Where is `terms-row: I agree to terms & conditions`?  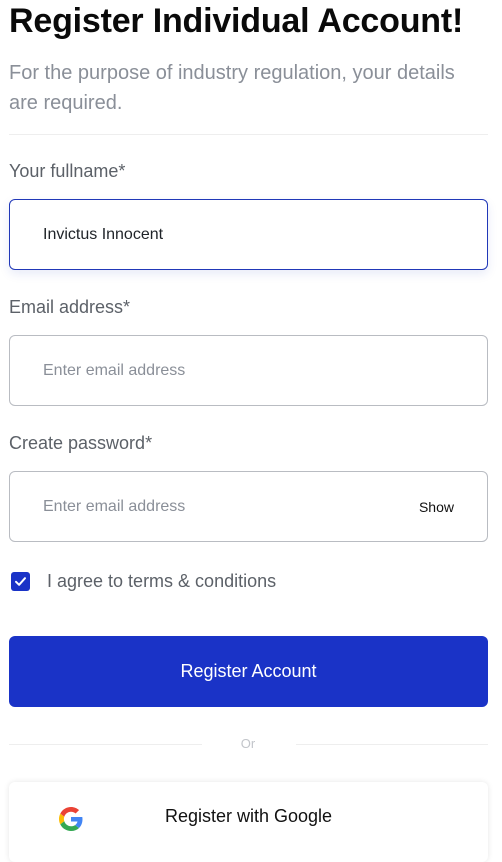
terms-row: I agree to terms & conditions is located at coordinates (143, 581).